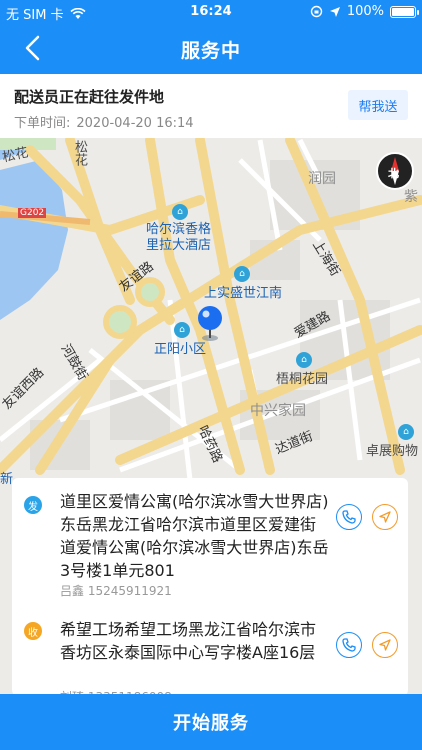  What do you see at coordinates (179, 245) in the screenshot?
I see `map-label-hotel-2: 里拉大酒店` at bounding box center [179, 245].